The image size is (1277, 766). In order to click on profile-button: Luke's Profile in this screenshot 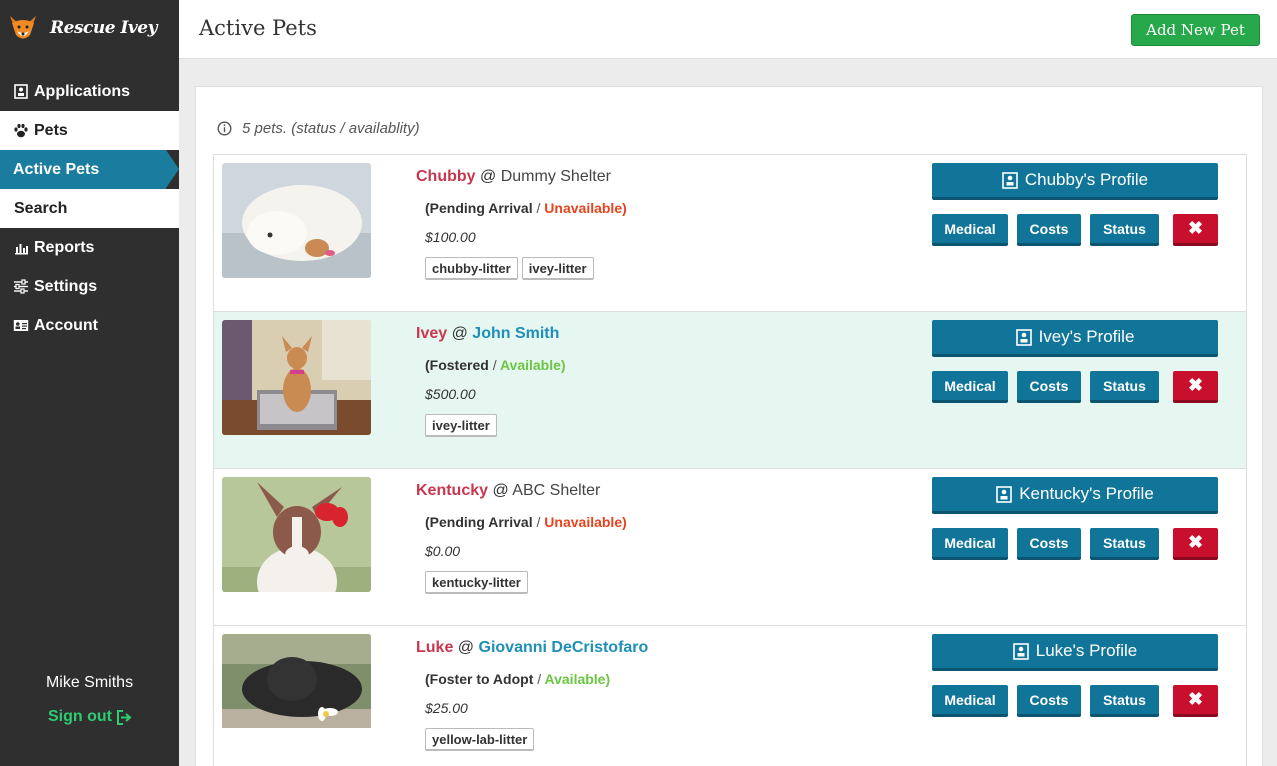, I will do `click(1075, 652)`.